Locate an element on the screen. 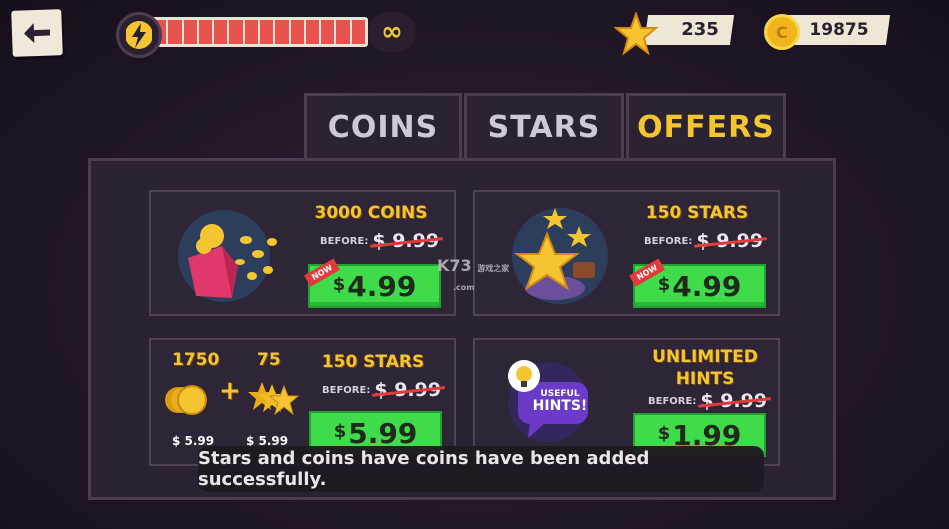 The width and height of the screenshot is (949, 529). bundle-stars-qty: 75 is located at coordinates (269, 360).